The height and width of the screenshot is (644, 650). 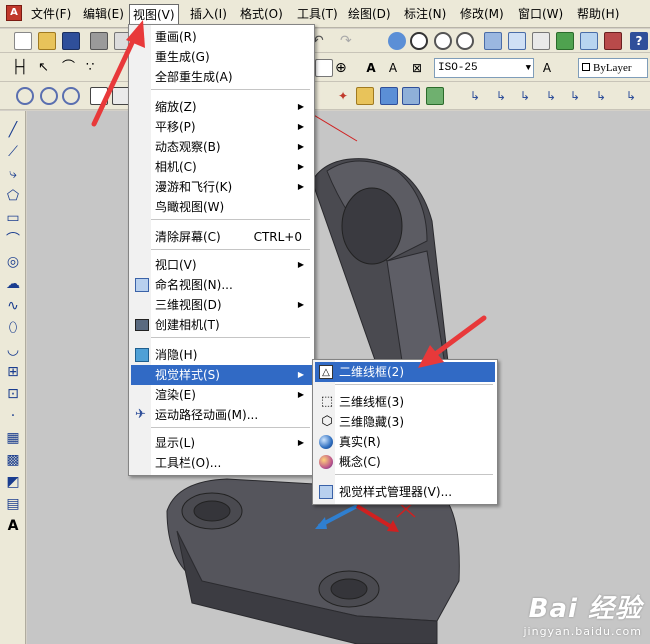 What do you see at coordinates (598, 14) in the screenshot?
I see `menu-help: 帮助(H)` at bounding box center [598, 14].